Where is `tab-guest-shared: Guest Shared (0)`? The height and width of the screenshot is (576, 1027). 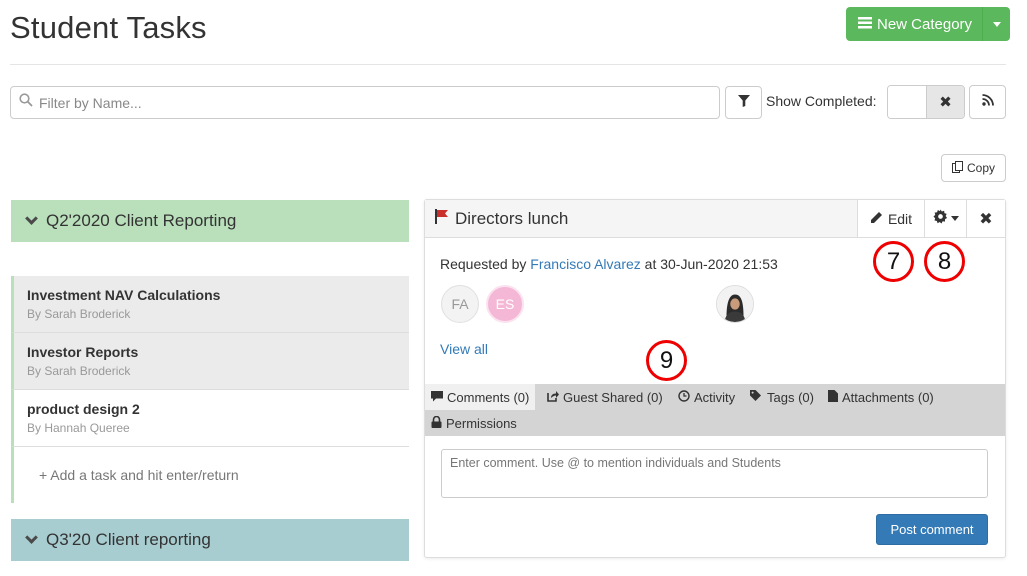 tab-guest-shared: Guest Shared (0) is located at coordinates (605, 397).